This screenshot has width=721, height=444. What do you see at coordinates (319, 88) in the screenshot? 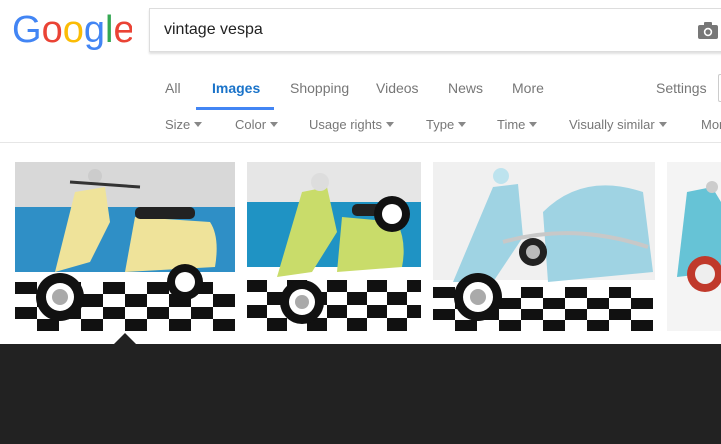
I see `tab-shopping: Shopping` at bounding box center [319, 88].